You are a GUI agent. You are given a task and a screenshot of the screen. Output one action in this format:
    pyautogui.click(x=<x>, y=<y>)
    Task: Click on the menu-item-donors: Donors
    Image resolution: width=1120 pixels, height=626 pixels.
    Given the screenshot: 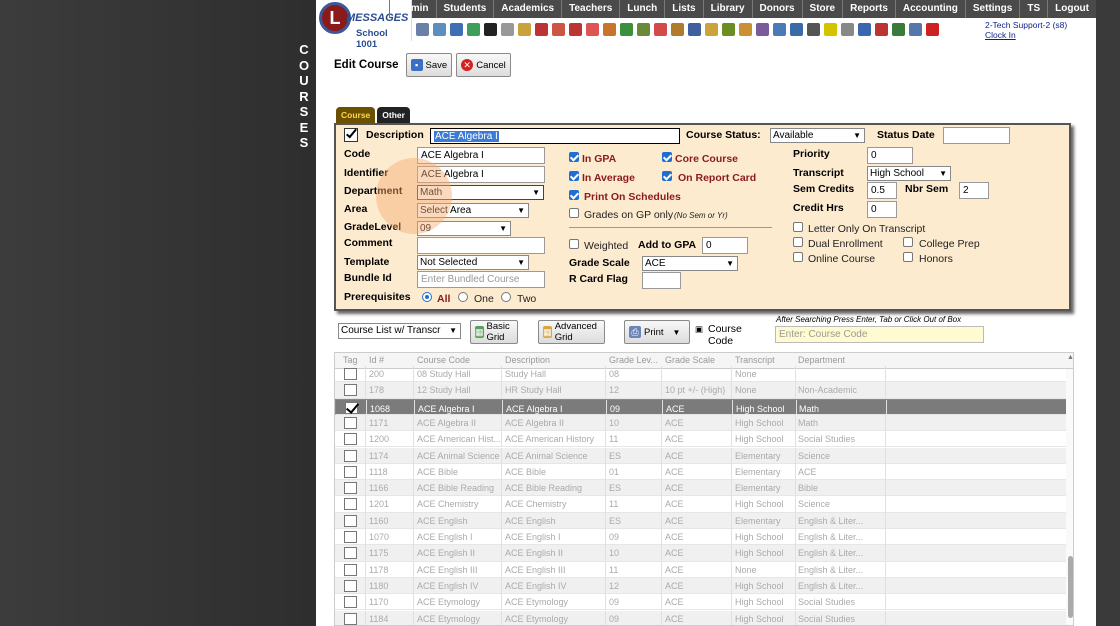 What is the action you would take?
    pyautogui.click(x=776, y=9)
    